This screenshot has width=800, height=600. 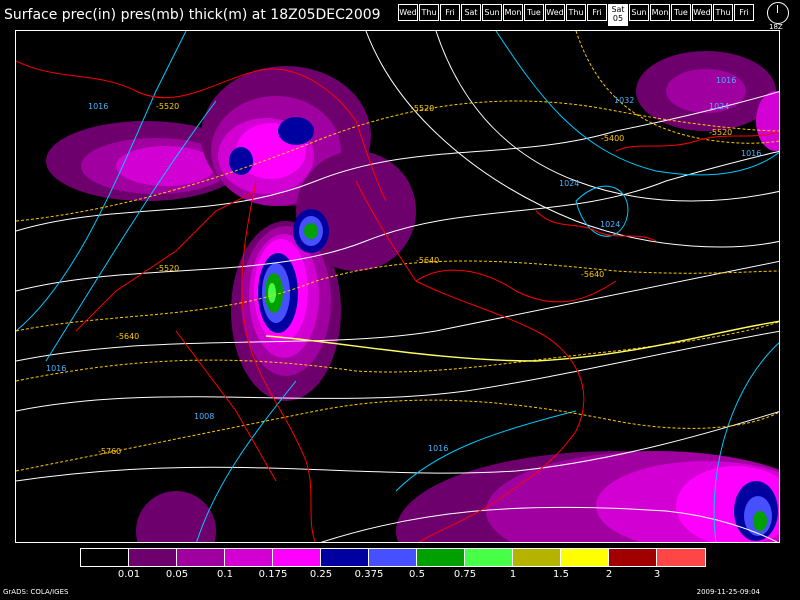 I want to click on clock-icon, so click(x=778, y=13).